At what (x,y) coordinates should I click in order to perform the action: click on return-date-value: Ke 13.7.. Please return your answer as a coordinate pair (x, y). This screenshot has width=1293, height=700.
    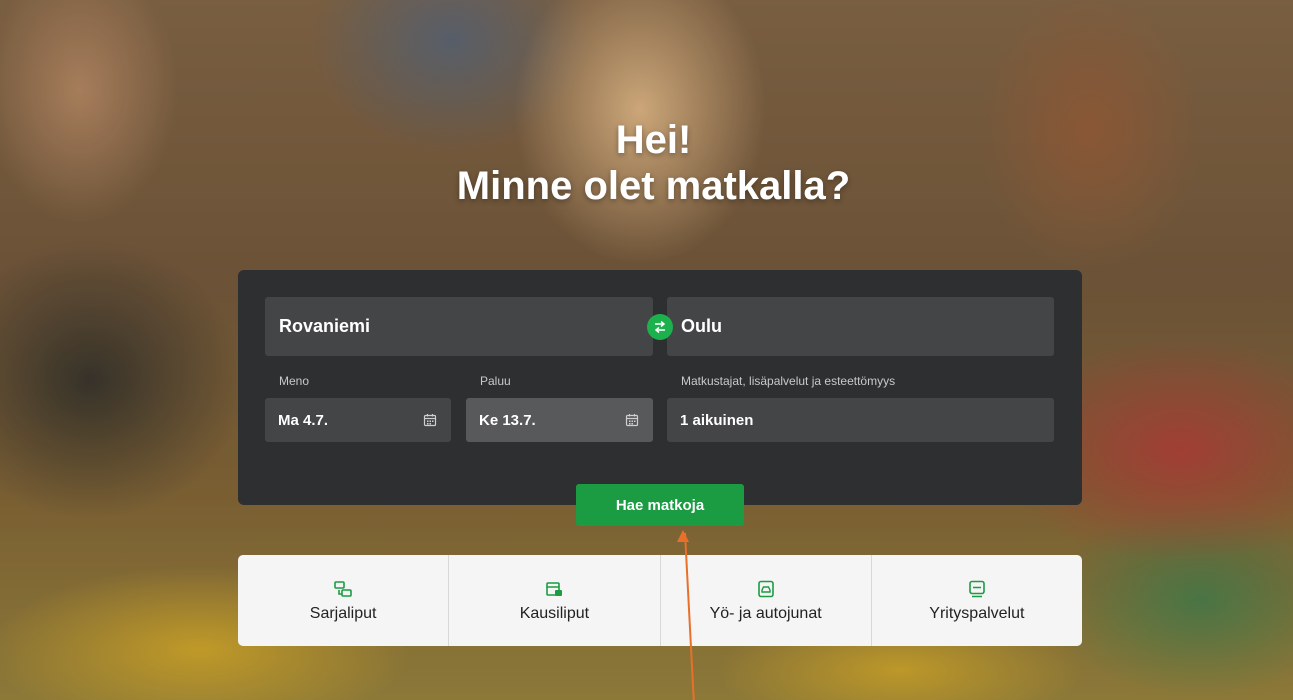
    Looking at the image, I should click on (507, 420).